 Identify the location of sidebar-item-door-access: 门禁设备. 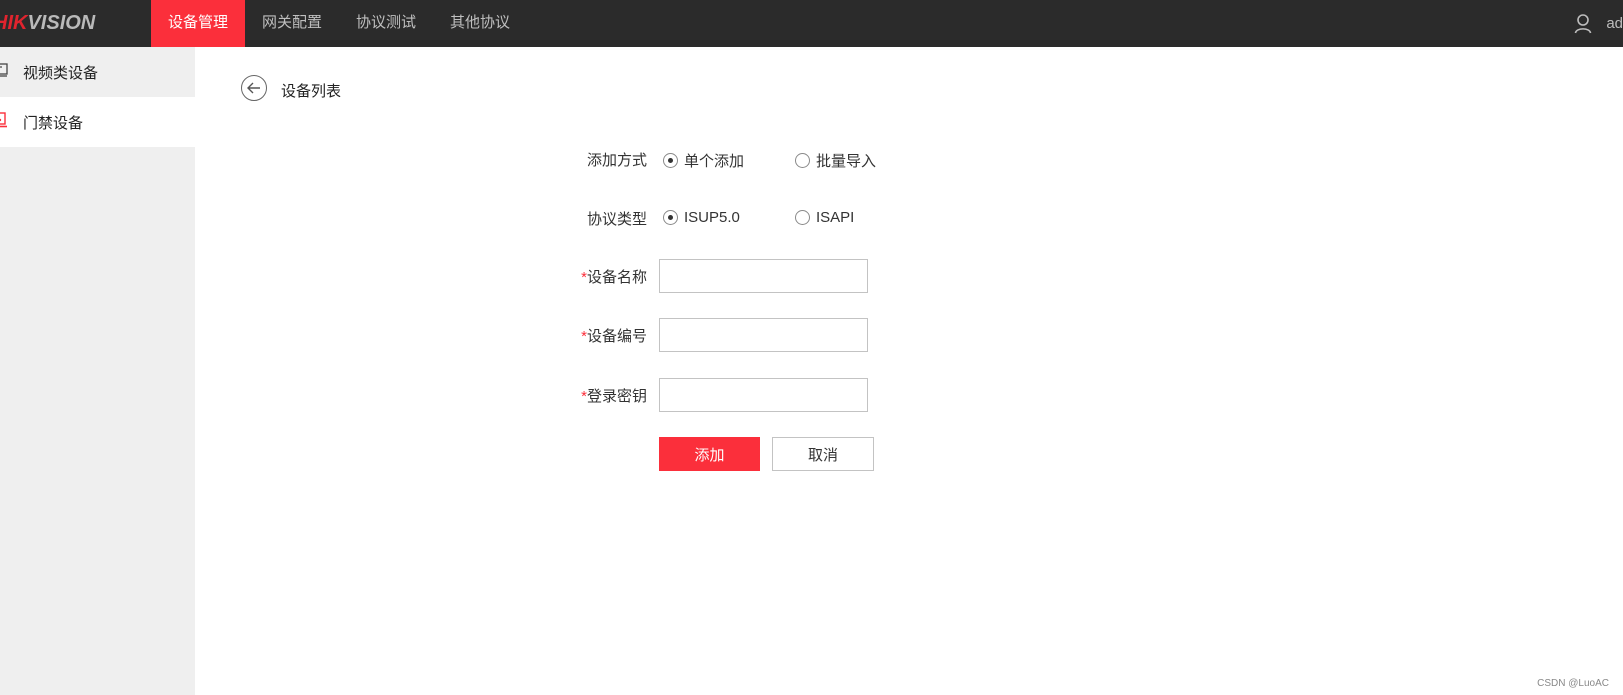
(97, 122).